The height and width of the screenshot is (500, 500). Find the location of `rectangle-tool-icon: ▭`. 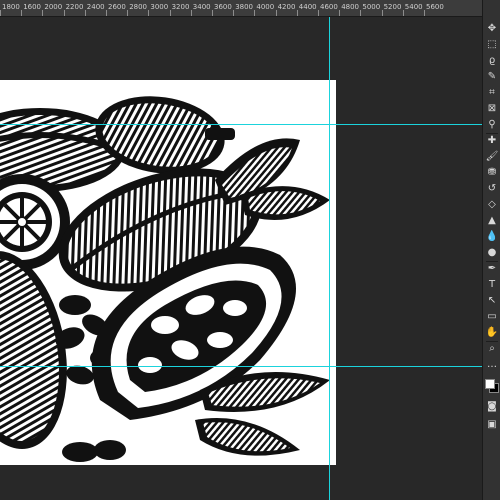

rectangle-tool-icon: ▭ is located at coordinates (492, 317).